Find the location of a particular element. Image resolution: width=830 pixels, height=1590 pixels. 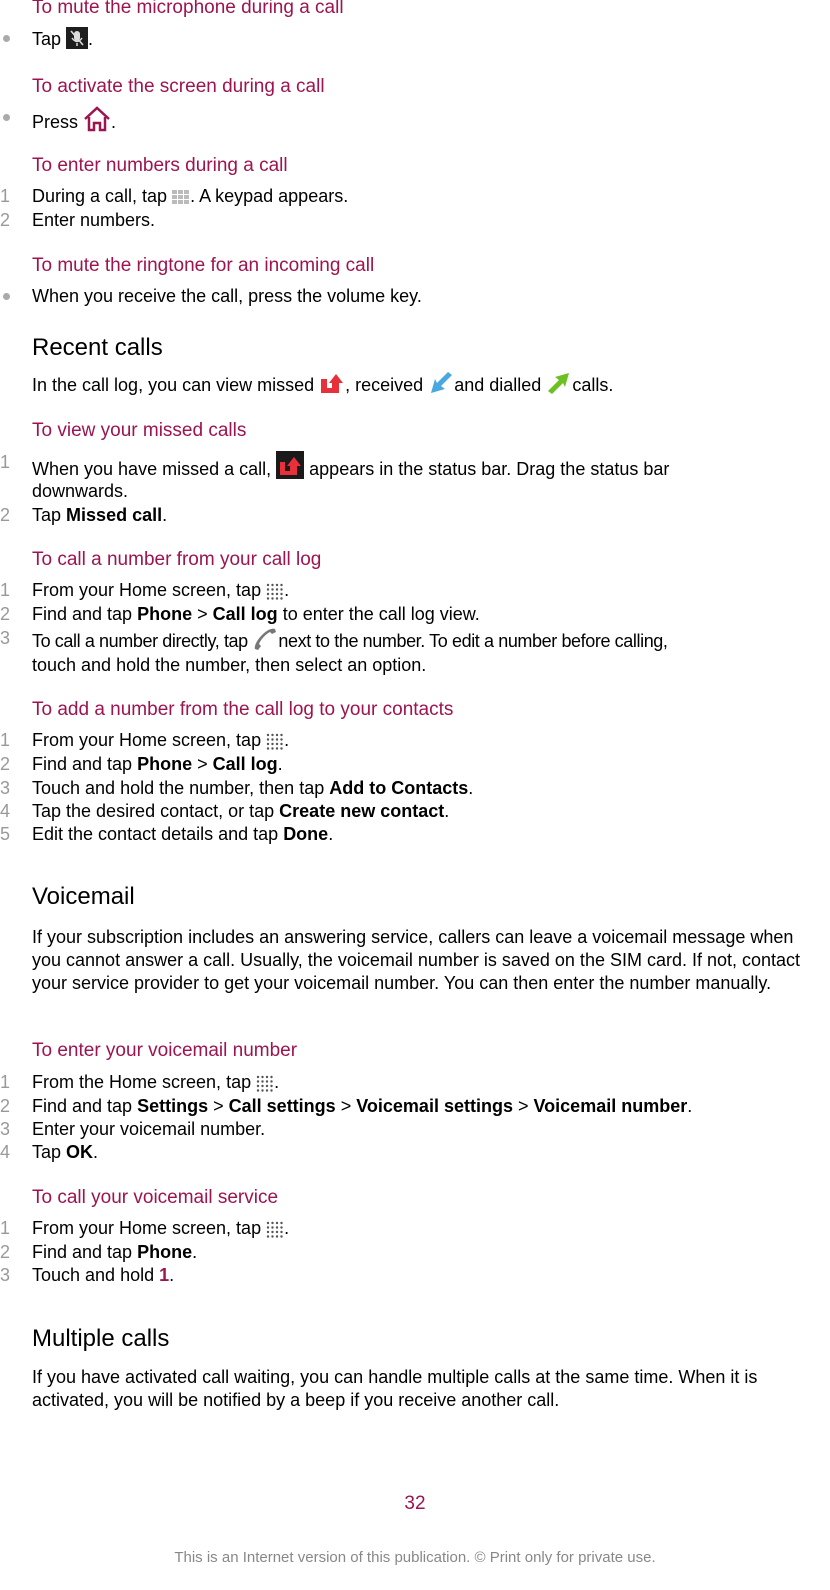

key-label: 1 is located at coordinates (164, 1275).